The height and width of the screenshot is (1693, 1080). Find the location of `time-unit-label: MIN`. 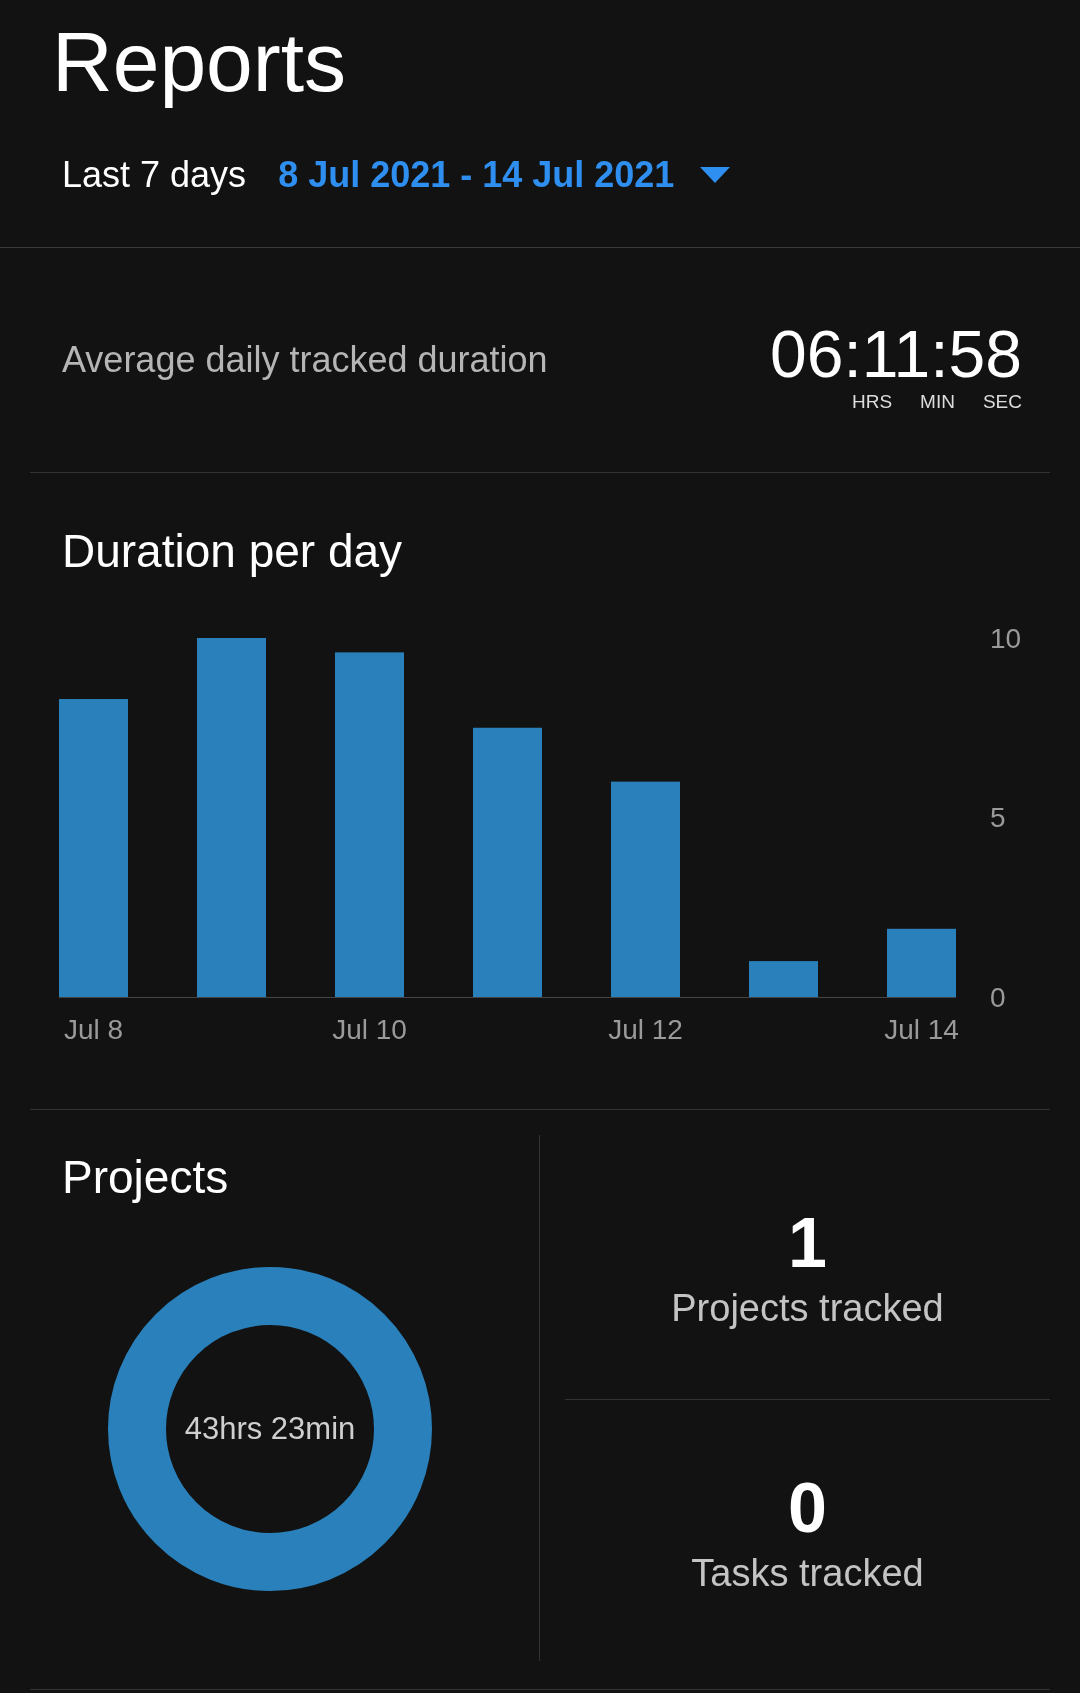

time-unit-label: MIN is located at coordinates (937, 402).